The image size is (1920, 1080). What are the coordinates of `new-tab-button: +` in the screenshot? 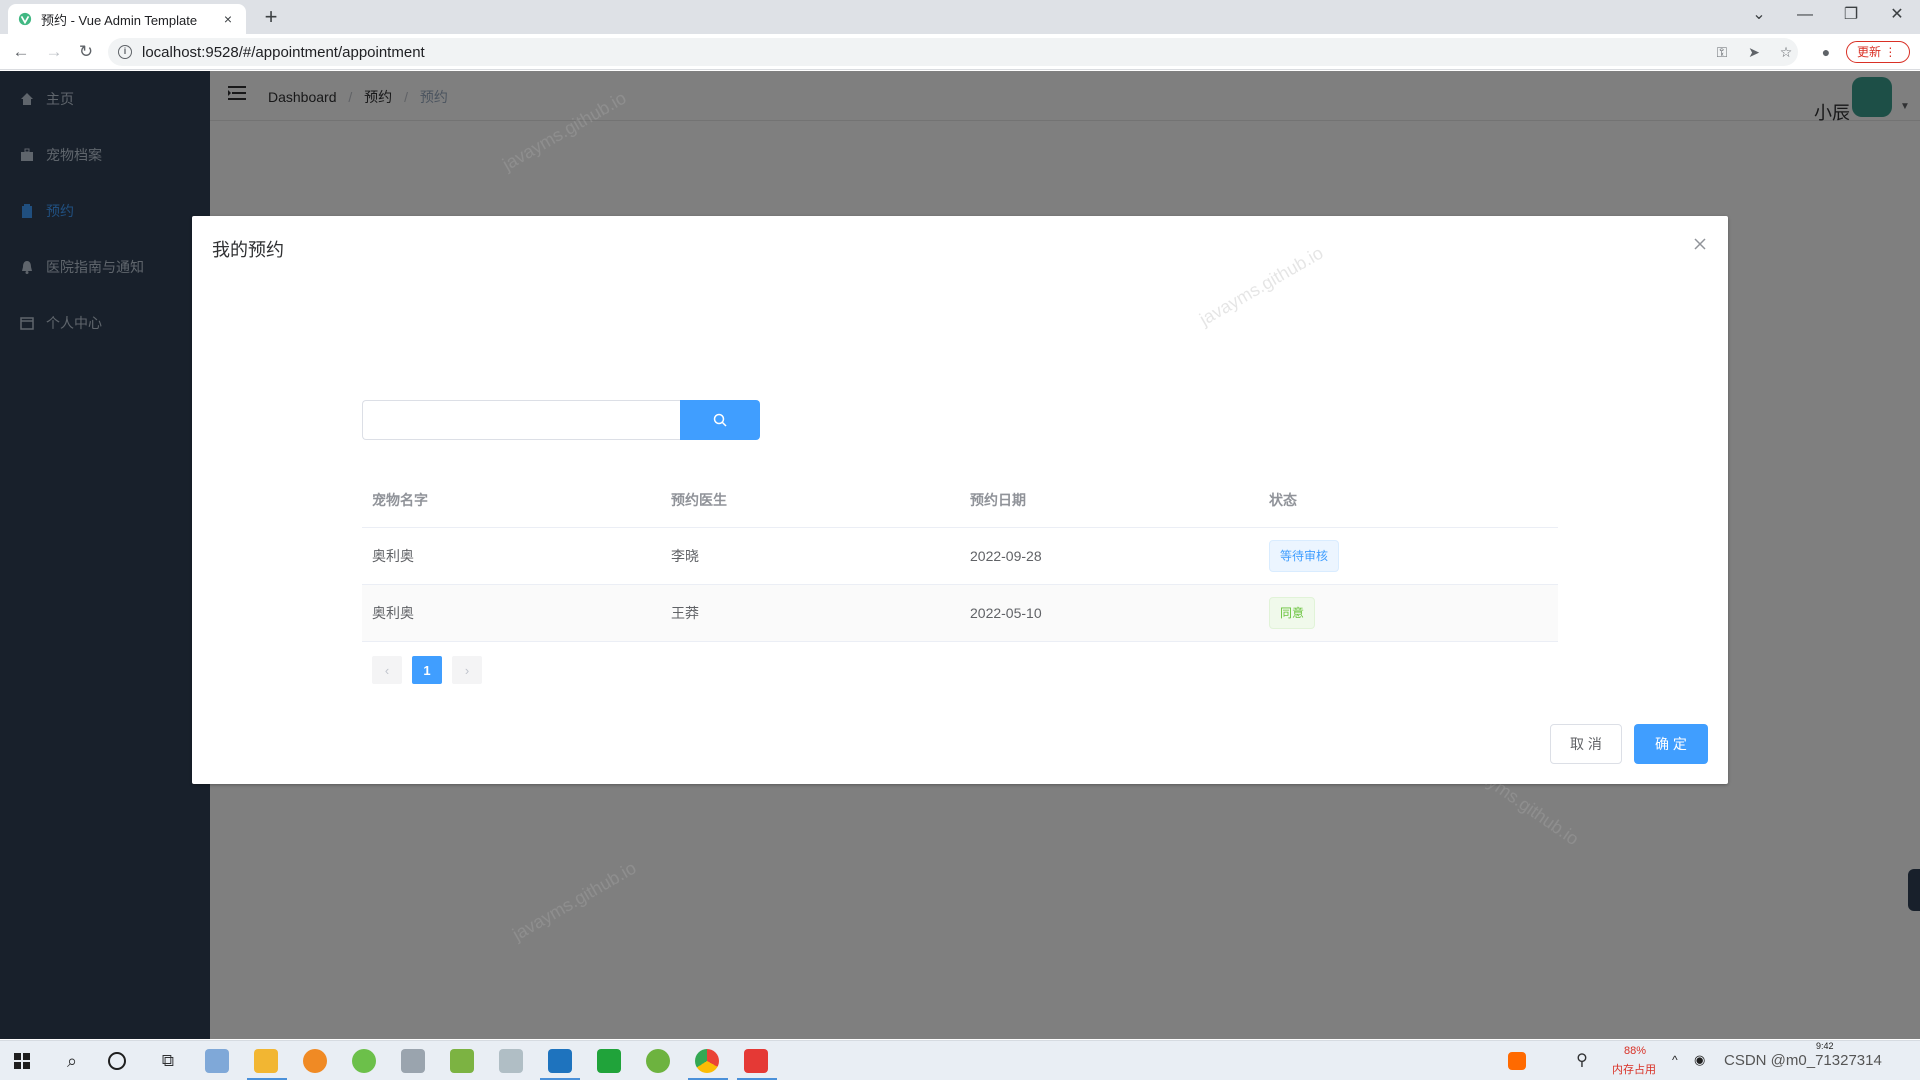 It's located at (271, 18).